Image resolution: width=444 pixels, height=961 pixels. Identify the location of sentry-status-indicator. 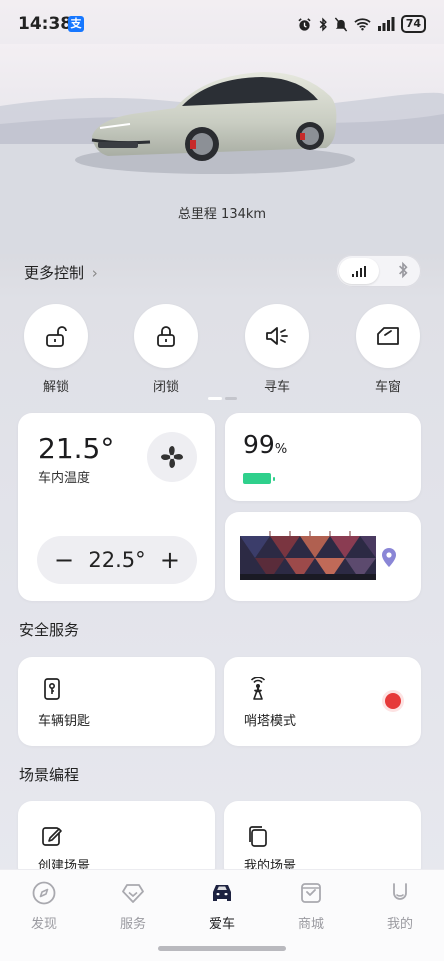
(393, 701).